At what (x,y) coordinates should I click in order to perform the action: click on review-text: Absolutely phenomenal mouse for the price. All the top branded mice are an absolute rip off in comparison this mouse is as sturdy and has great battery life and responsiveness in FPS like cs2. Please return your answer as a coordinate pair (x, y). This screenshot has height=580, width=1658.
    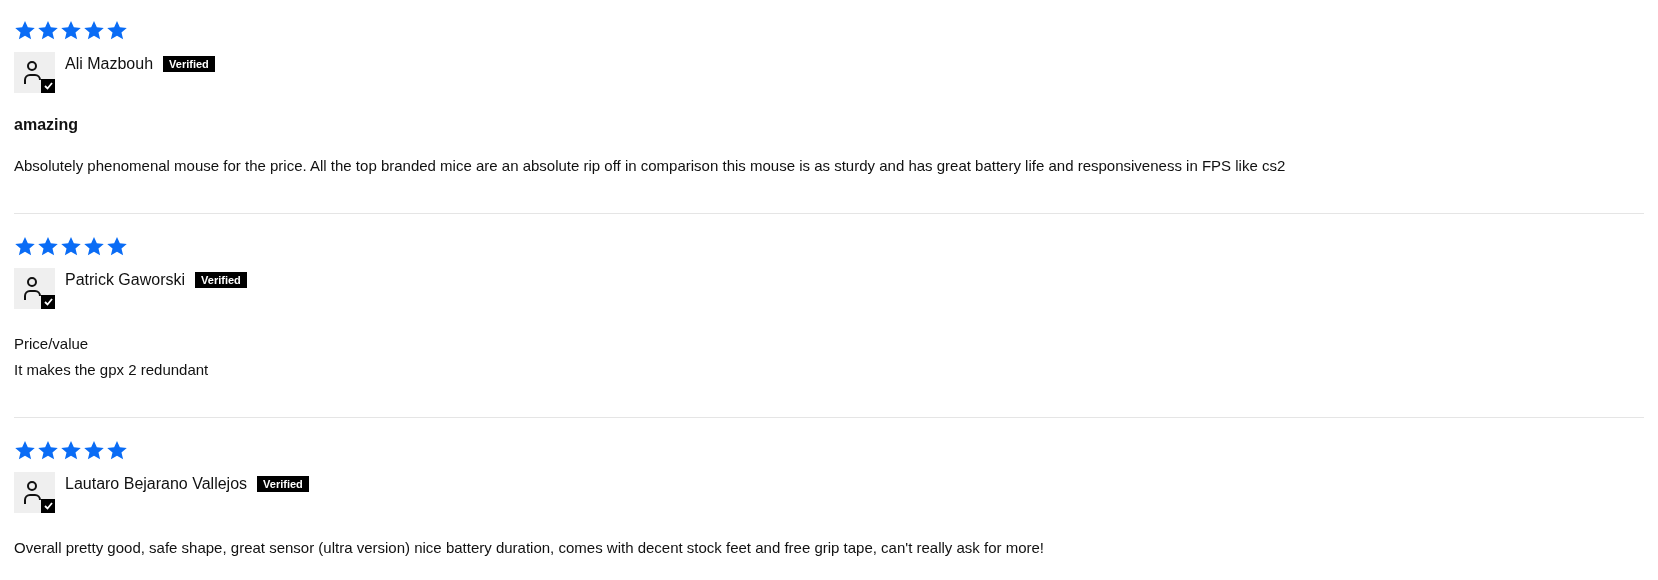
    Looking at the image, I should click on (650, 166).